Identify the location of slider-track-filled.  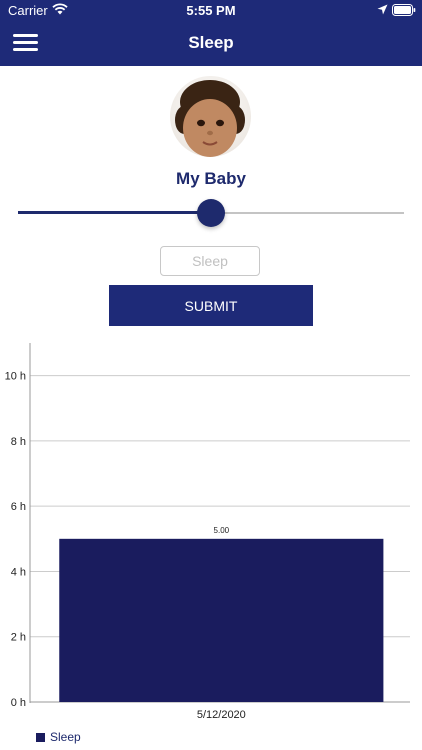
(114, 212).